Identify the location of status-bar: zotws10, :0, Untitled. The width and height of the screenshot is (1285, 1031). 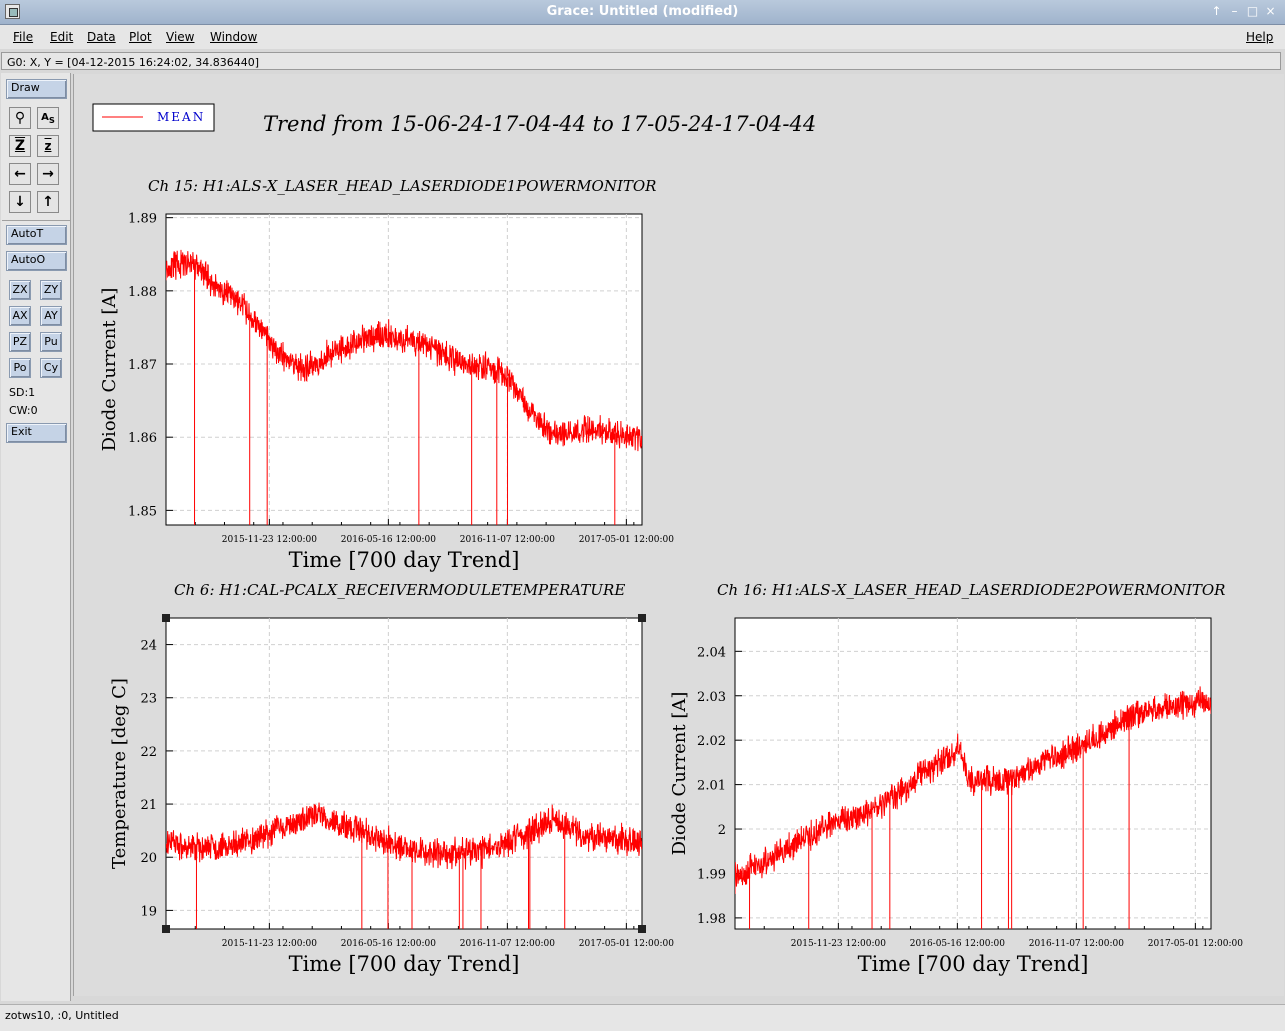
(642, 1017).